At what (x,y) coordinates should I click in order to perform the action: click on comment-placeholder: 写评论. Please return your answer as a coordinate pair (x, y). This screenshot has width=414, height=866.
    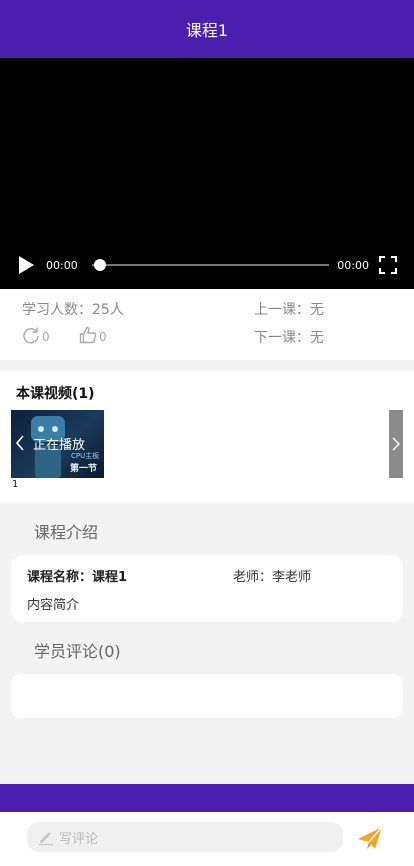
    Looking at the image, I should click on (79, 839).